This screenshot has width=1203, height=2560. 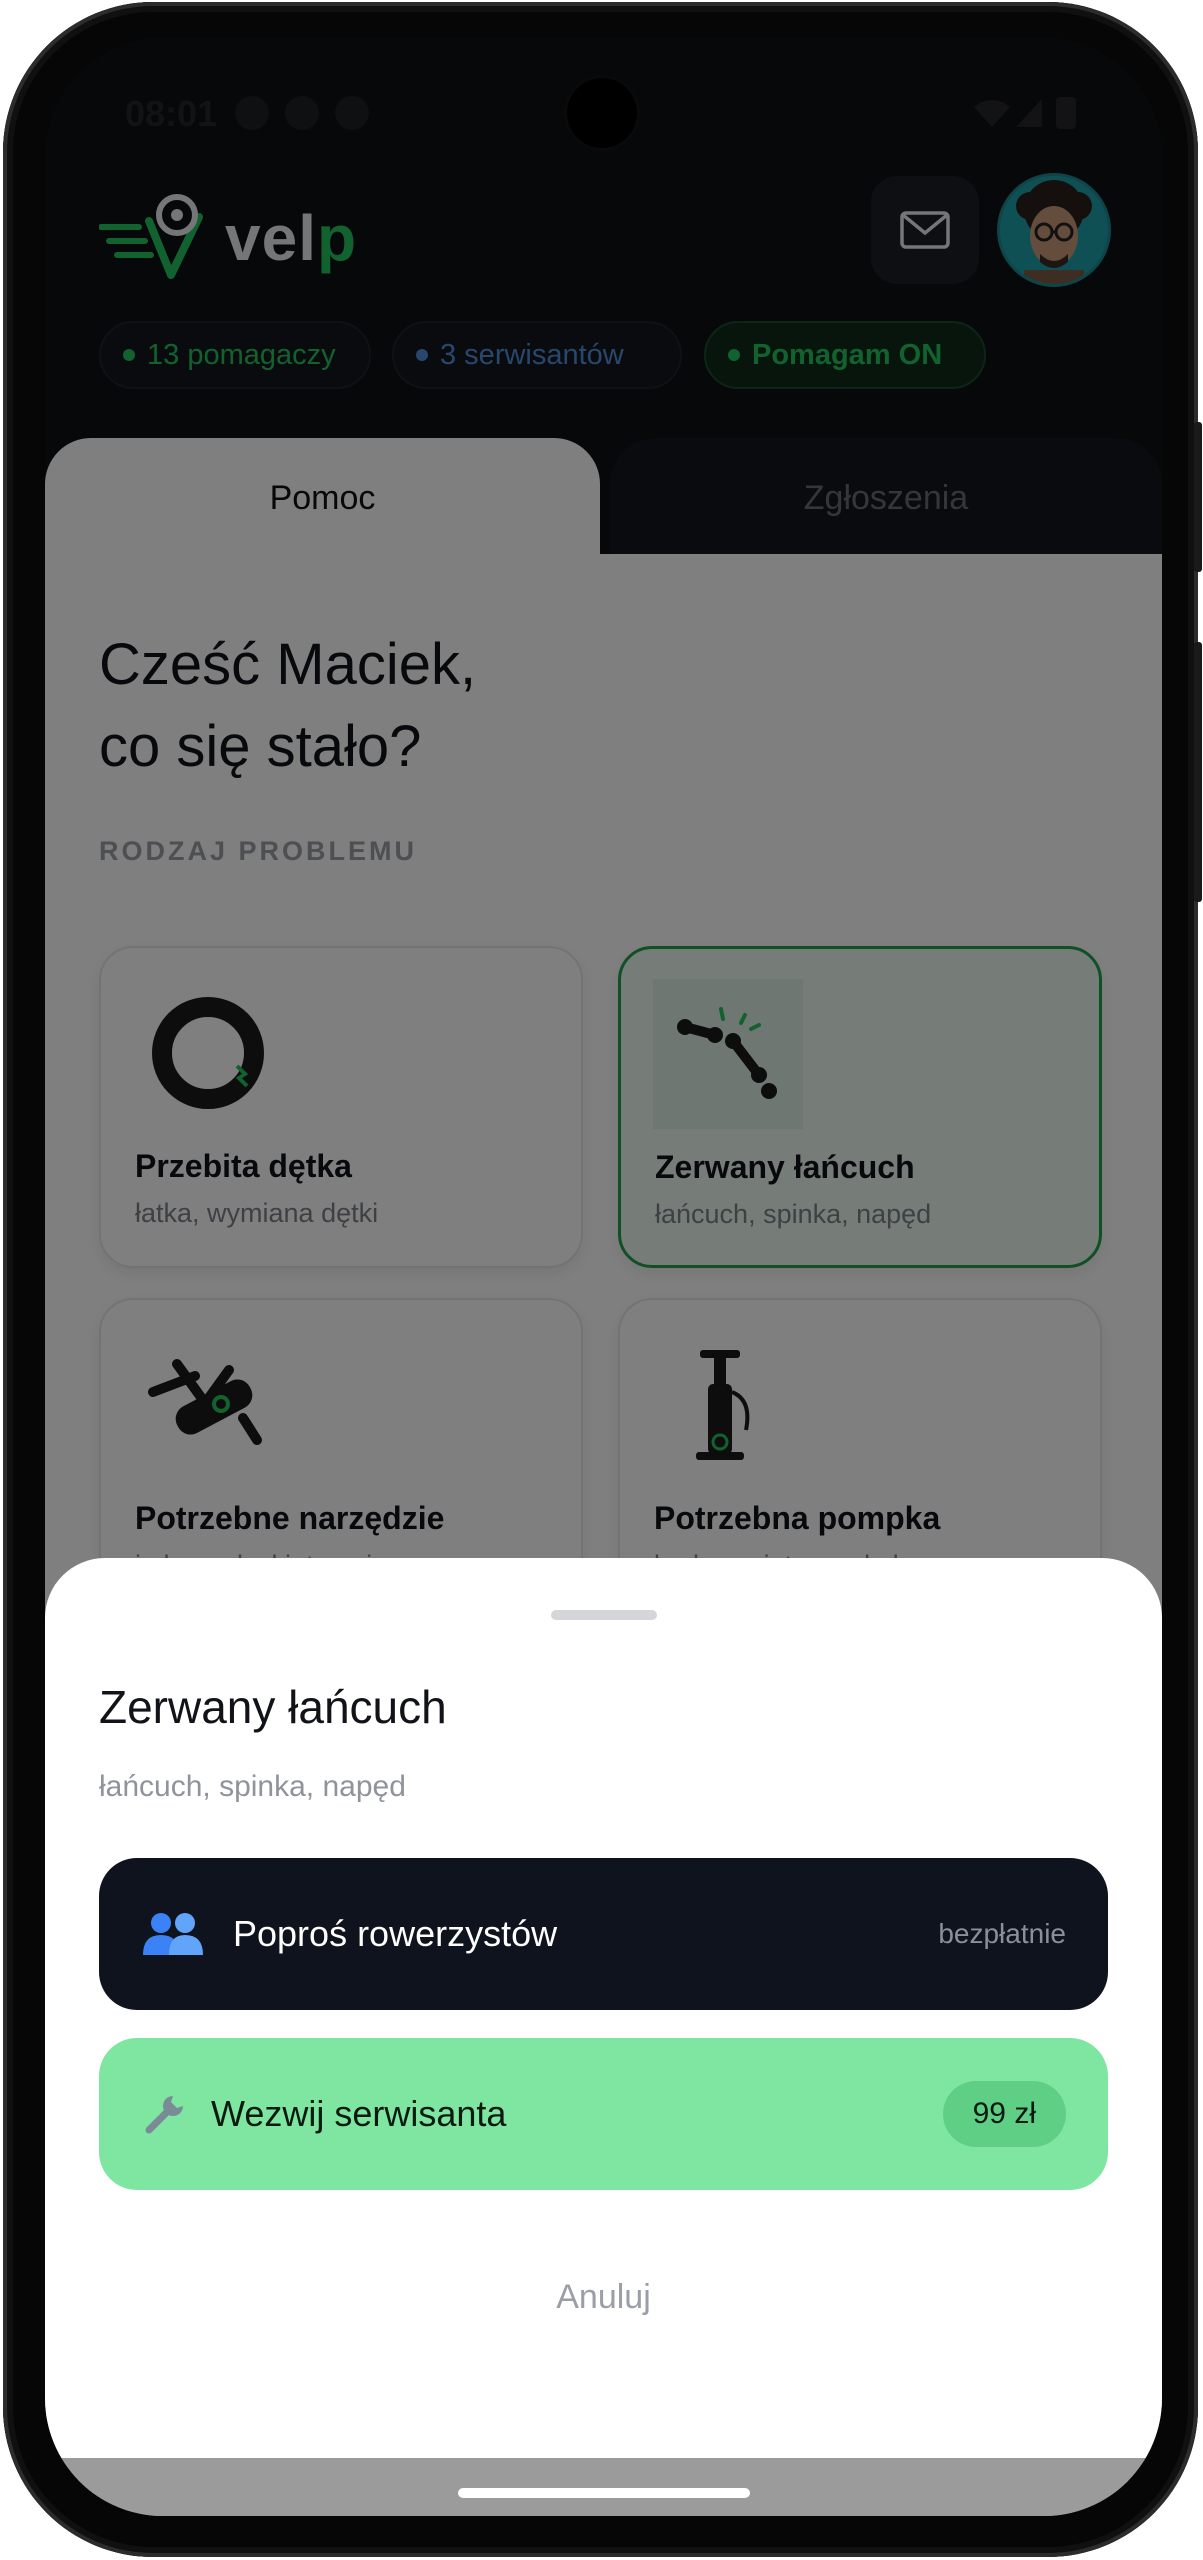 I want to click on call-mechanic-button: Wezwij serwisanta 99 zł, so click(x=603, y=2114).